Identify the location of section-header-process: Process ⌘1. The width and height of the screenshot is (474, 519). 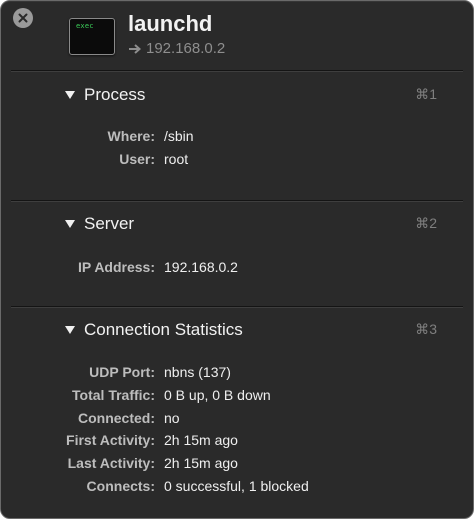
(251, 95).